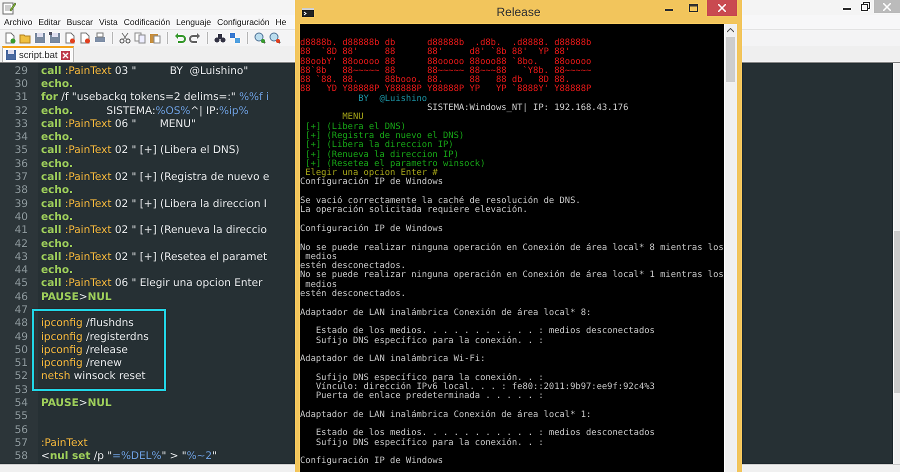 Image resolution: width=900 pixels, height=472 pixels. I want to click on menu-item: Codificación, so click(147, 22).